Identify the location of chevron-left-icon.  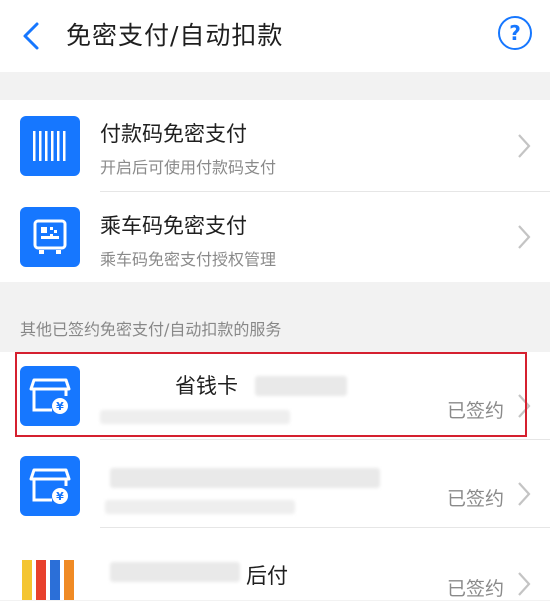
(31, 36).